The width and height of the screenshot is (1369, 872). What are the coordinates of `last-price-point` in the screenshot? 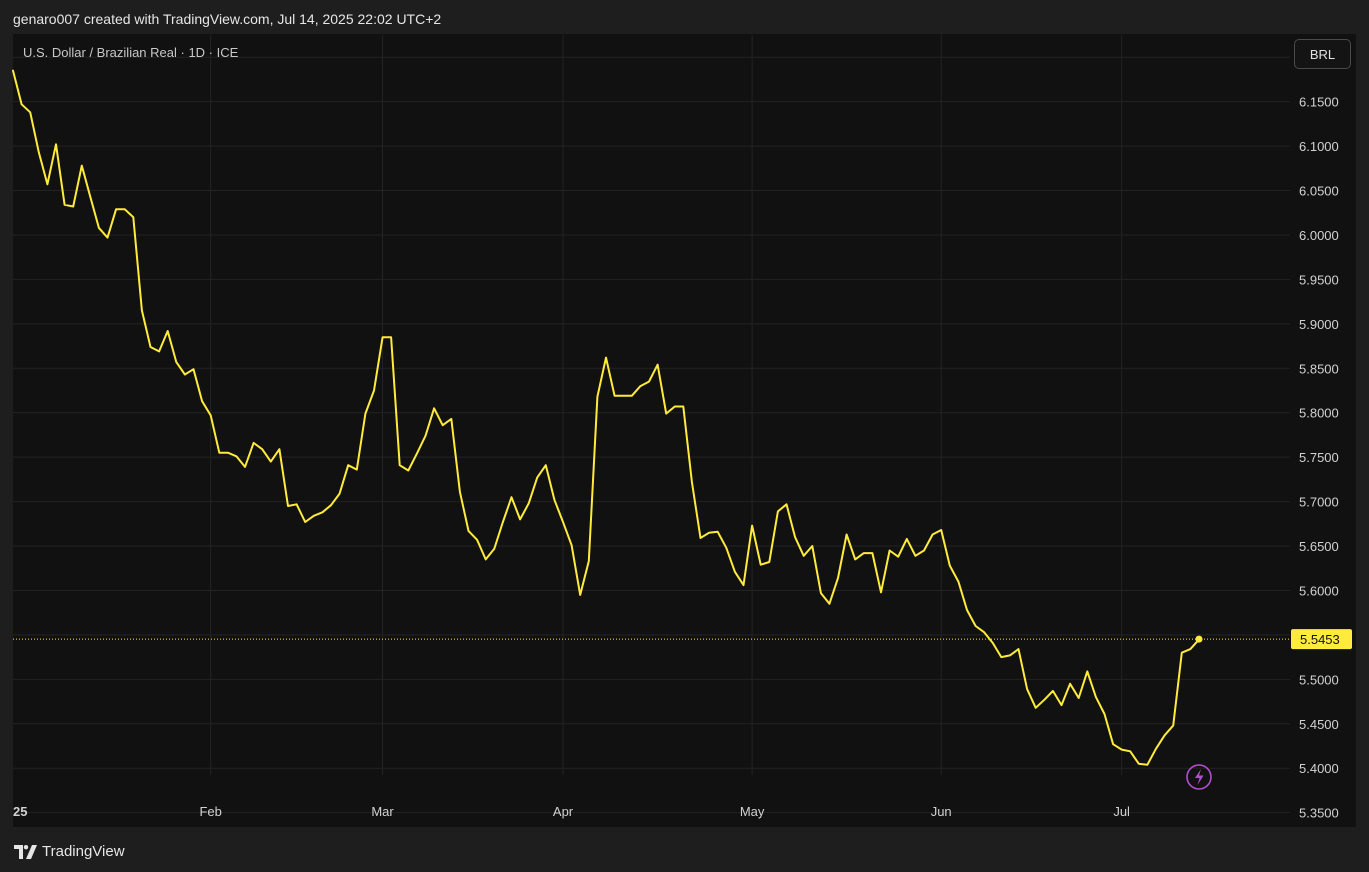 It's located at (1199, 639).